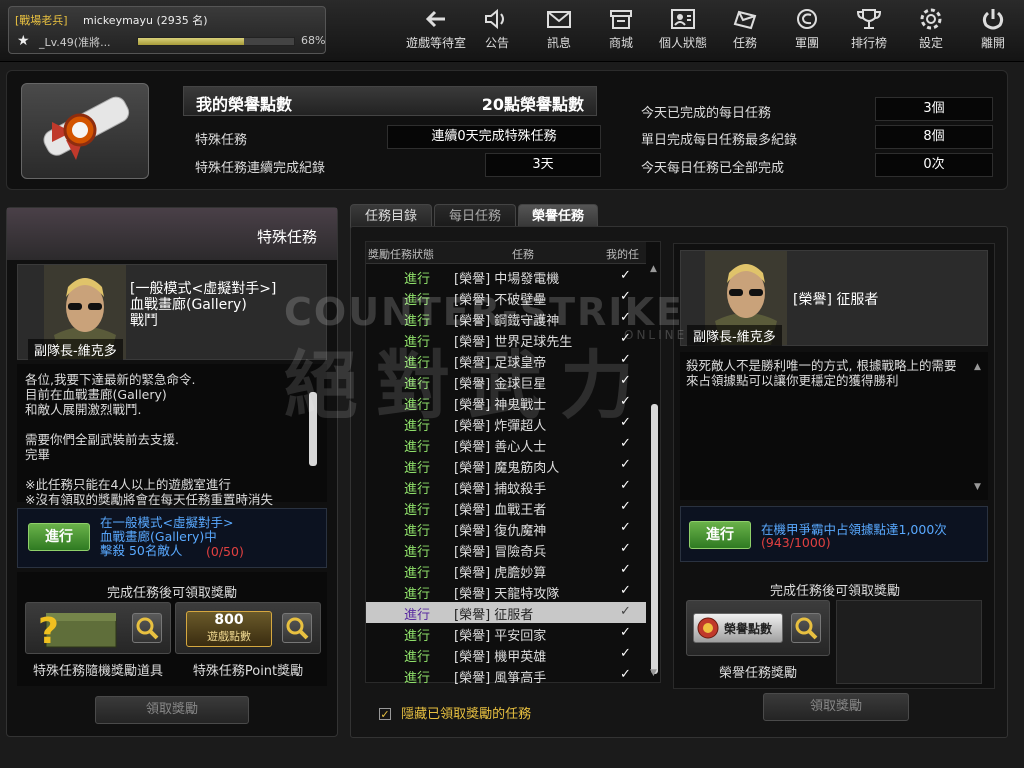 This screenshot has width=1024, height=768. What do you see at coordinates (720, 535) in the screenshot?
I see `detail-status-button: 進行` at bounding box center [720, 535].